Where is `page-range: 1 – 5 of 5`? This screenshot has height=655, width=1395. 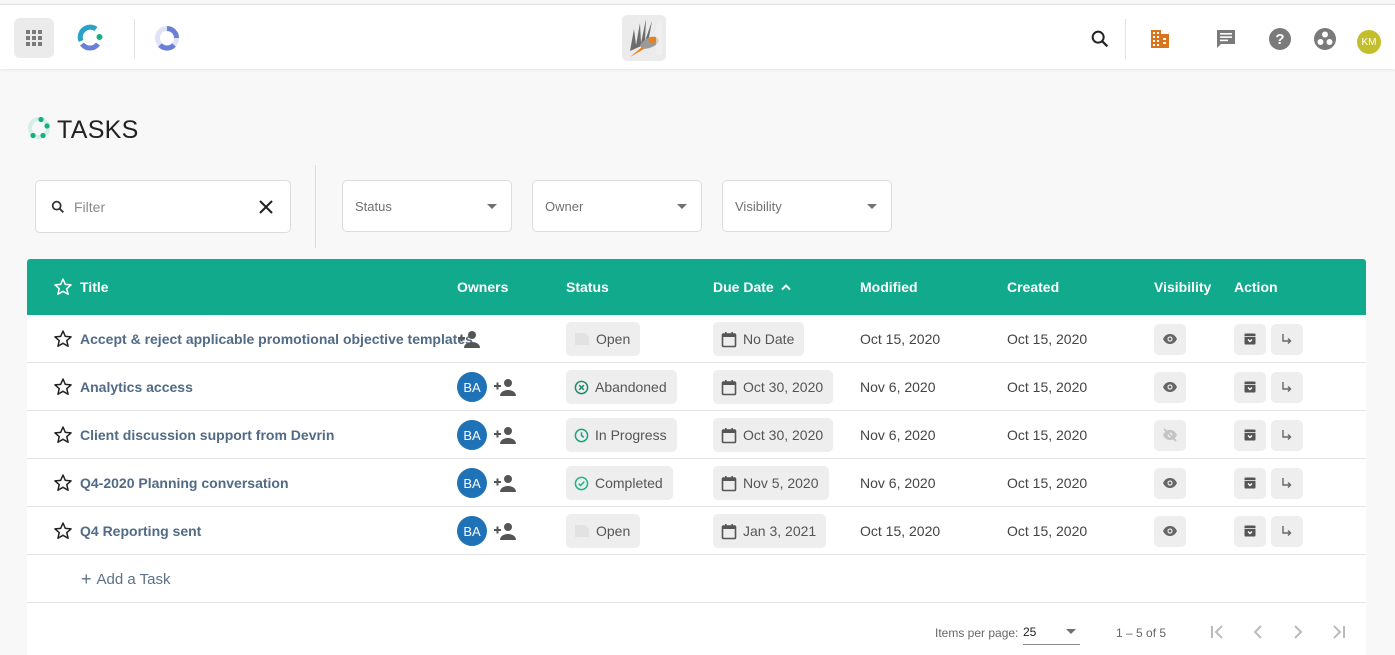
page-range: 1 – 5 of 5 is located at coordinates (1141, 633).